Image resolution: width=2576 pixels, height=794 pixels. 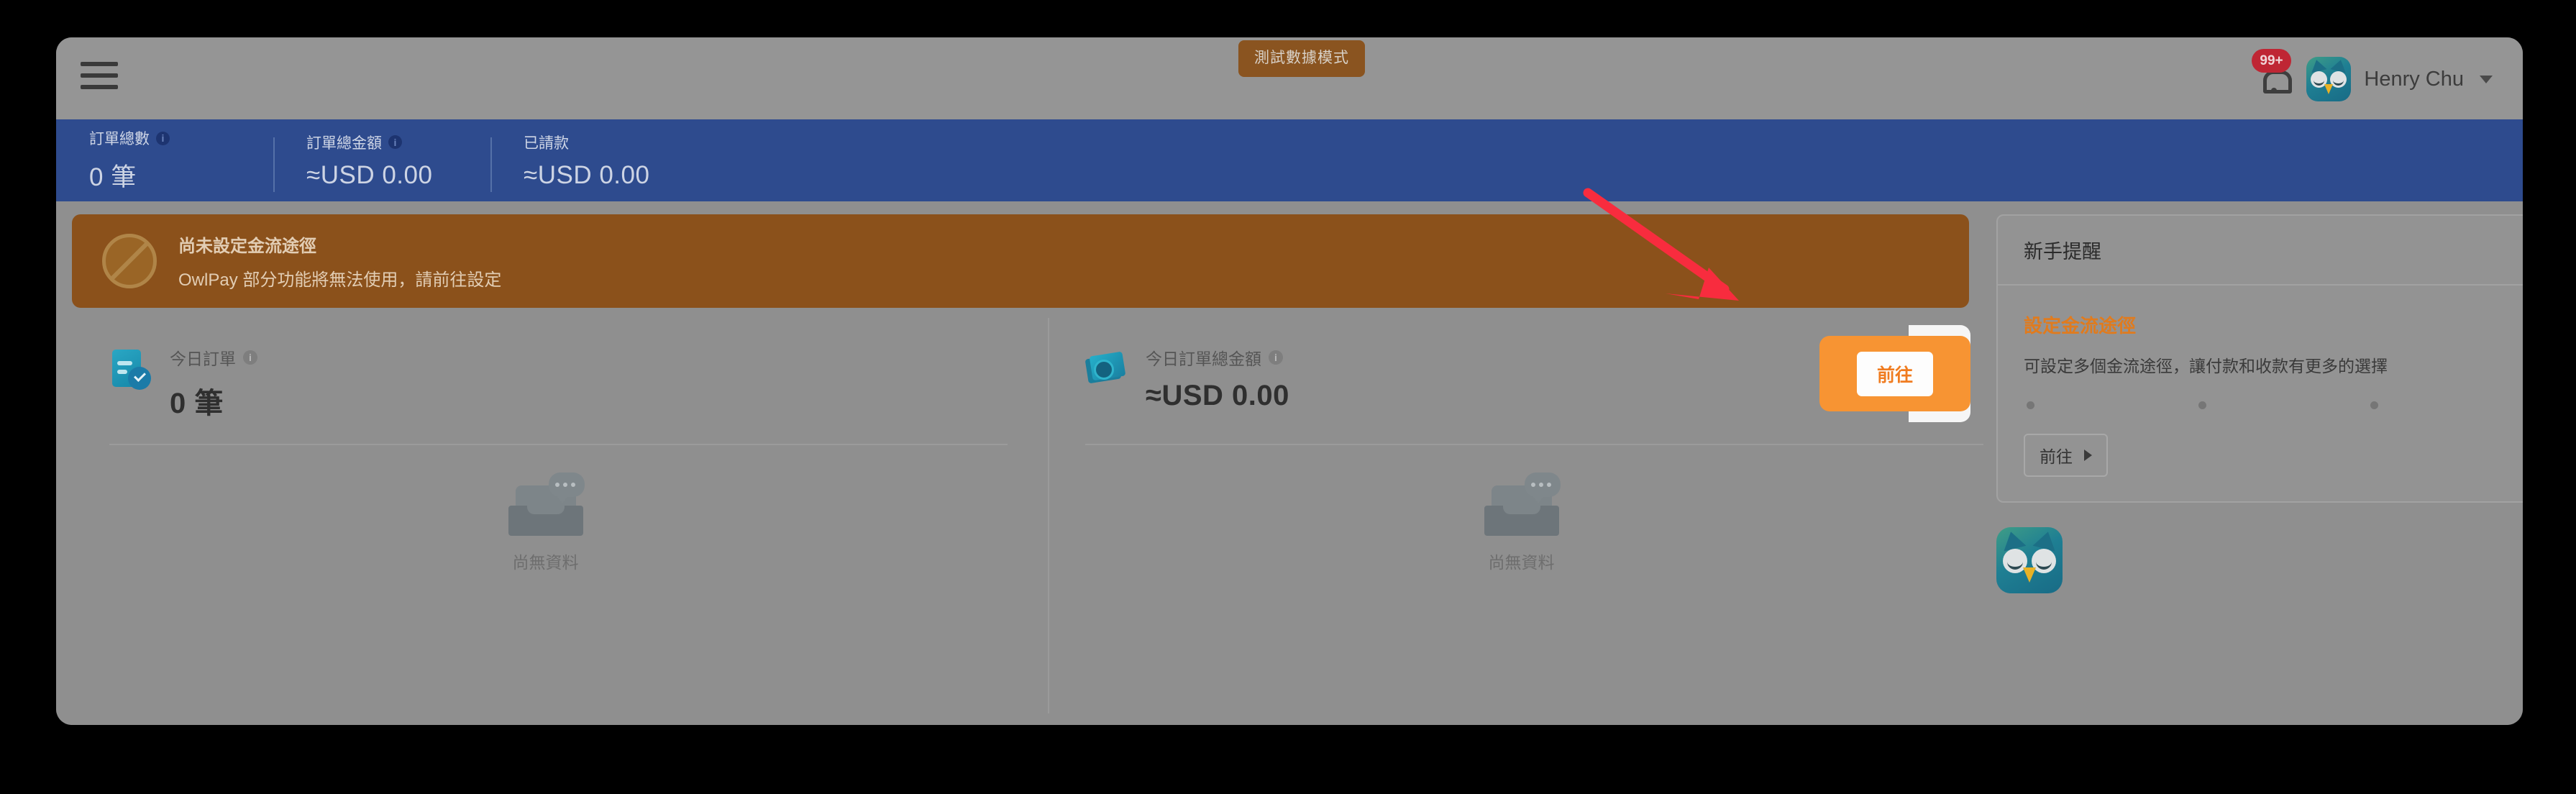 I want to click on onboarding-title: 設定金流途徑, so click(x=2080, y=326).